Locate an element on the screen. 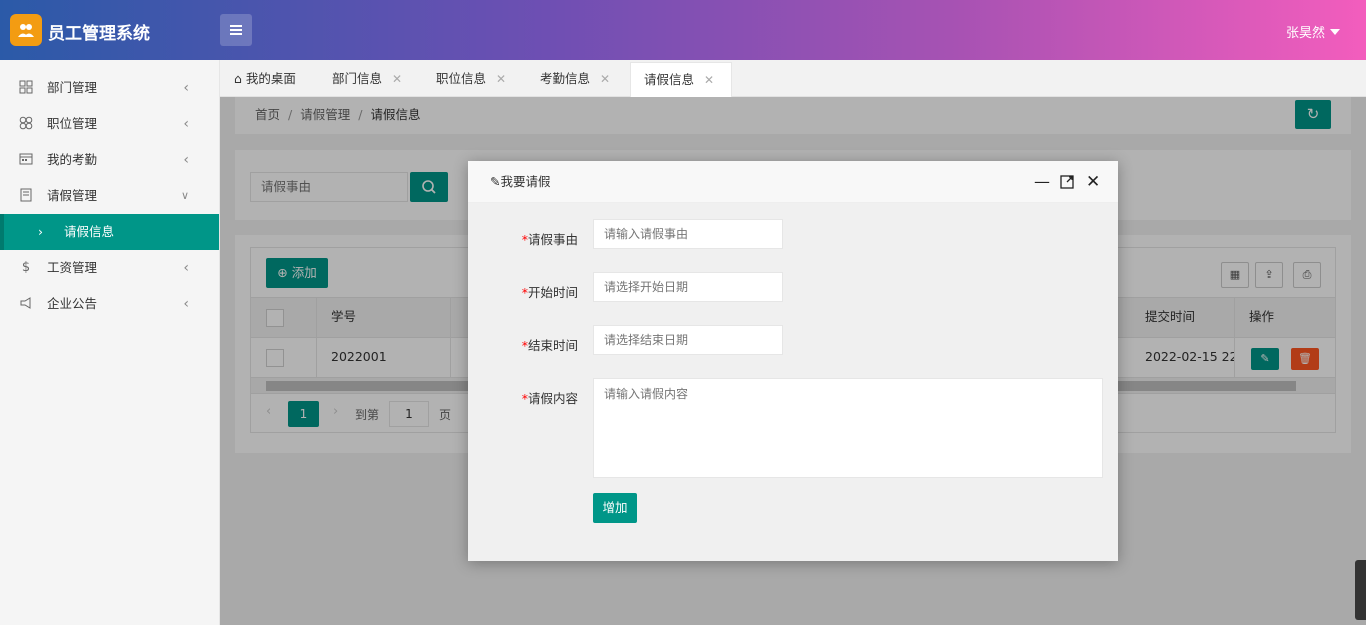 This screenshot has width=1366, height=625. end-date-input: 请选择结束日期 is located at coordinates (688, 340).